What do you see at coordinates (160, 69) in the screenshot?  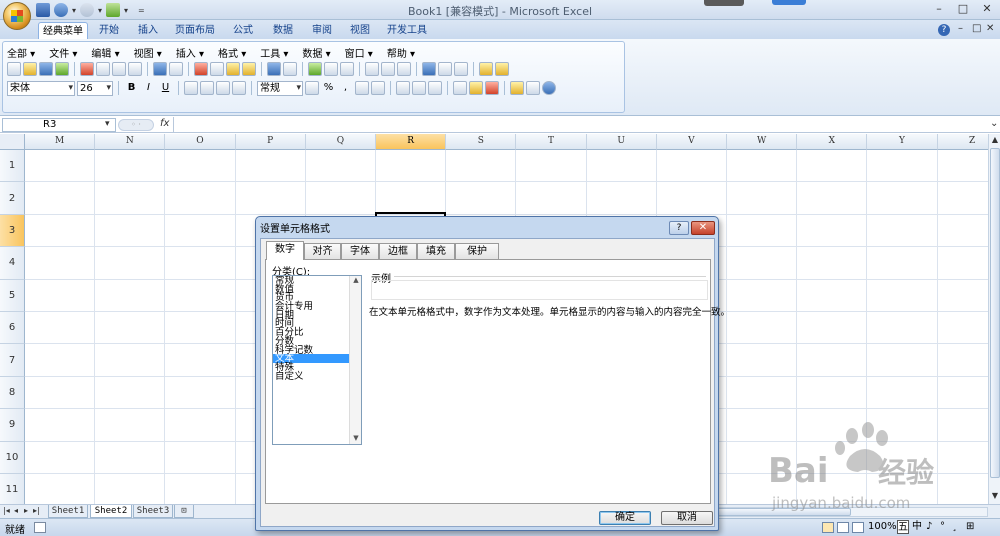 I see `spelling-icon` at bounding box center [160, 69].